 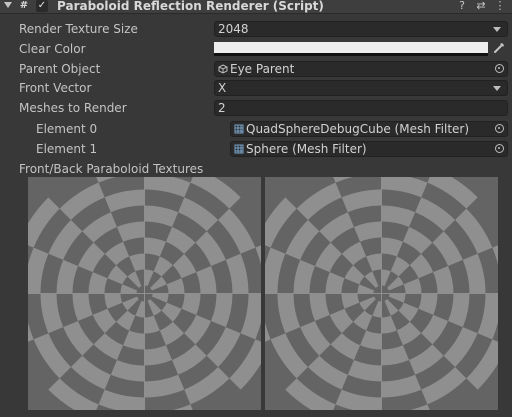 What do you see at coordinates (42, 6) in the screenshot?
I see `enable-checkbox: ✓` at bounding box center [42, 6].